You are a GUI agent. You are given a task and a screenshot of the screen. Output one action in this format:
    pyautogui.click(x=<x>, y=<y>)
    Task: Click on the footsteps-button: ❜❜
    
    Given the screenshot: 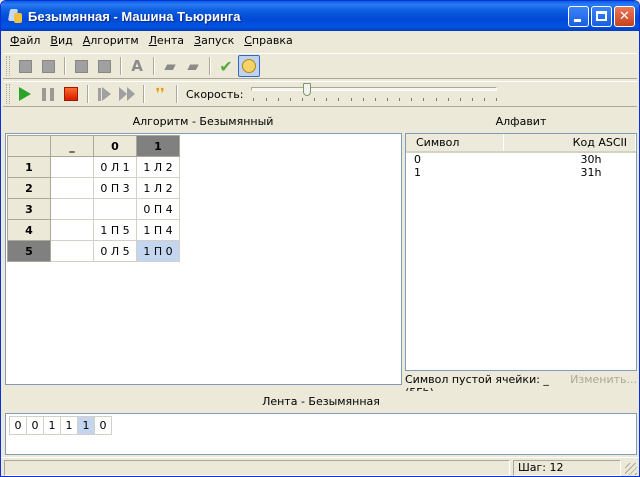 What is the action you would take?
    pyautogui.click(x=160, y=94)
    